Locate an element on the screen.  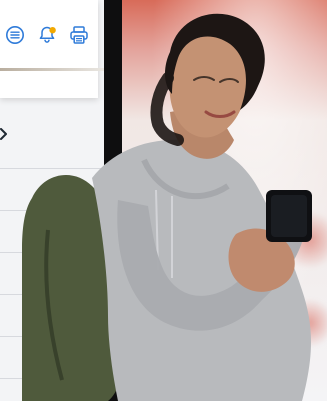
chevron-right-icon is located at coordinates (4, 134).